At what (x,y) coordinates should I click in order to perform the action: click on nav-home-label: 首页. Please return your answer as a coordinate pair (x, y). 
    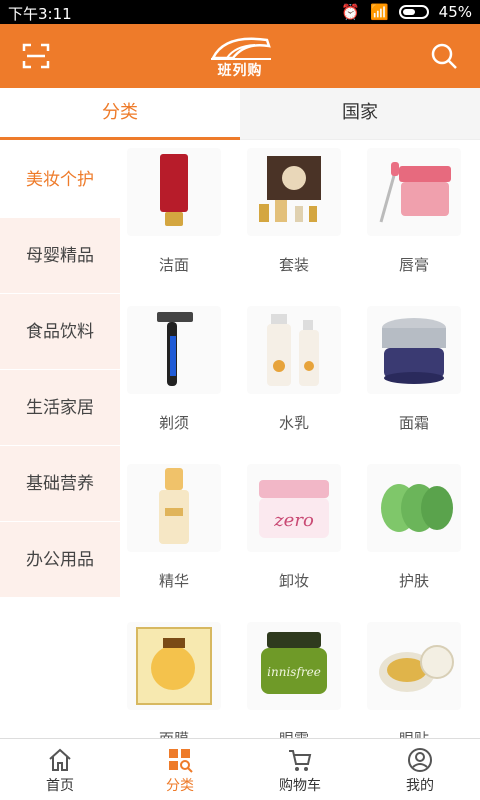
    Looking at the image, I should click on (60, 786).